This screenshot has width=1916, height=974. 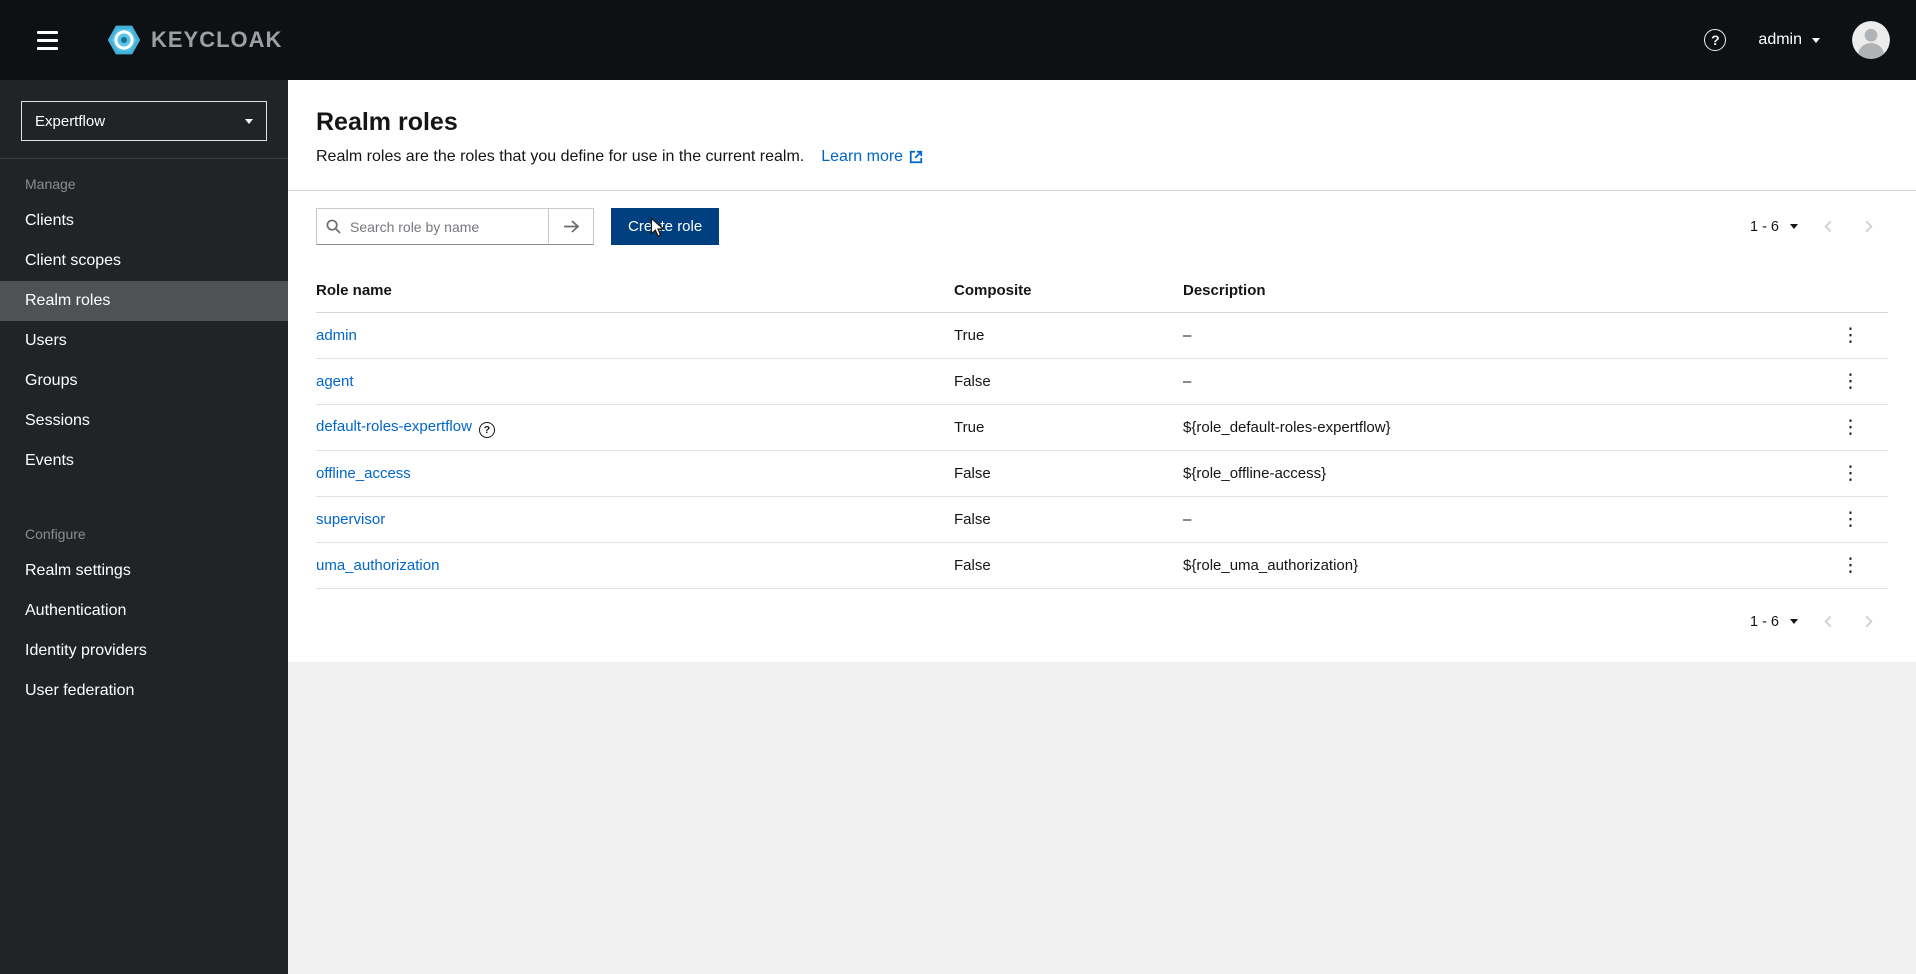 I want to click on realm-selector: Expertflow, so click(x=144, y=121).